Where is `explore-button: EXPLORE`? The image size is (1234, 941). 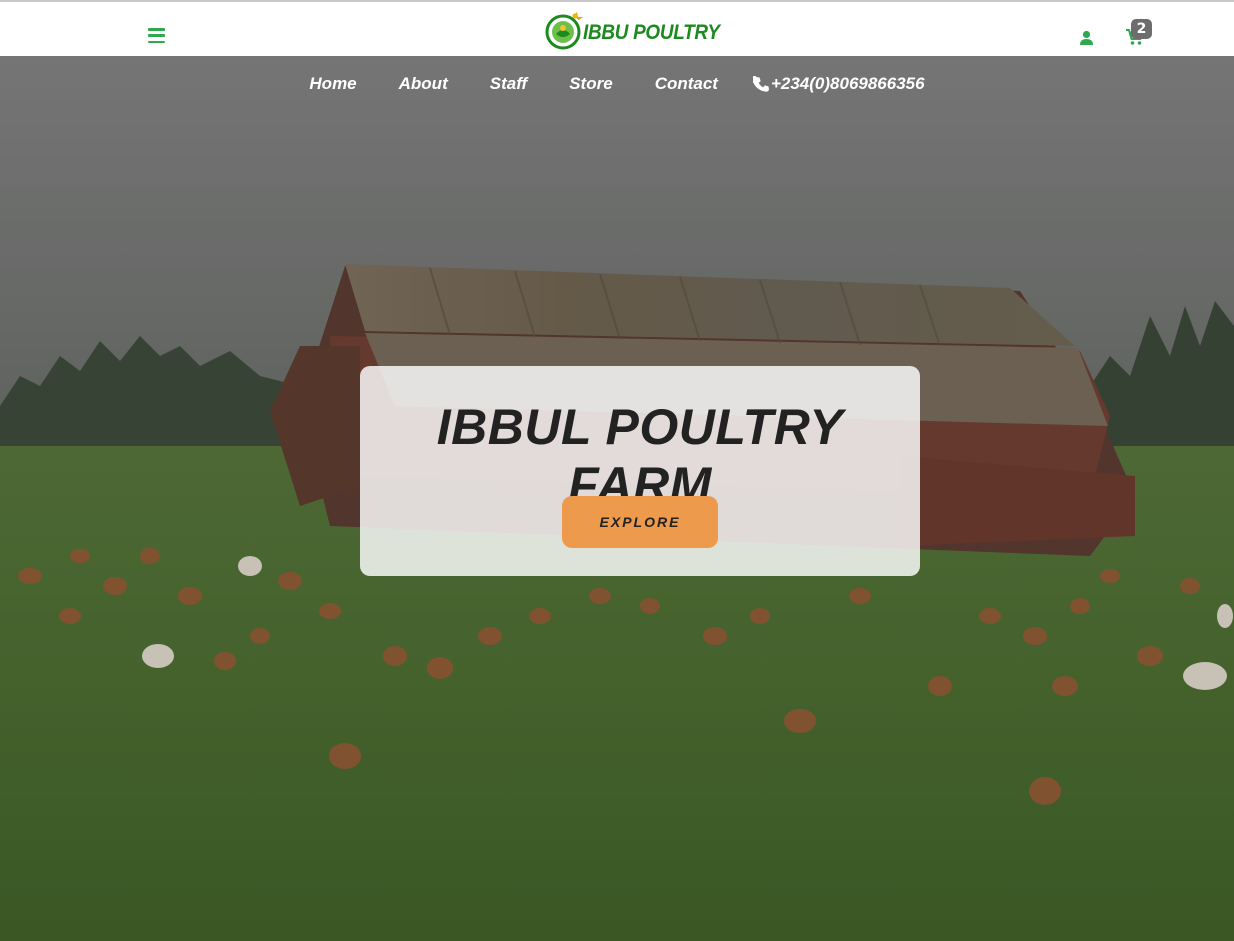
explore-button: EXPLORE is located at coordinates (640, 522).